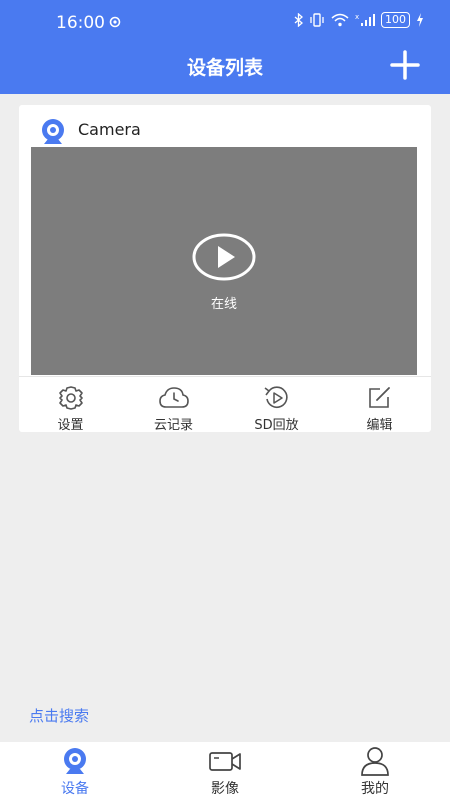 The height and width of the screenshot is (800, 450). I want to click on device-actions: 设置 云记录 SD回放 编辑, so click(225, 404).